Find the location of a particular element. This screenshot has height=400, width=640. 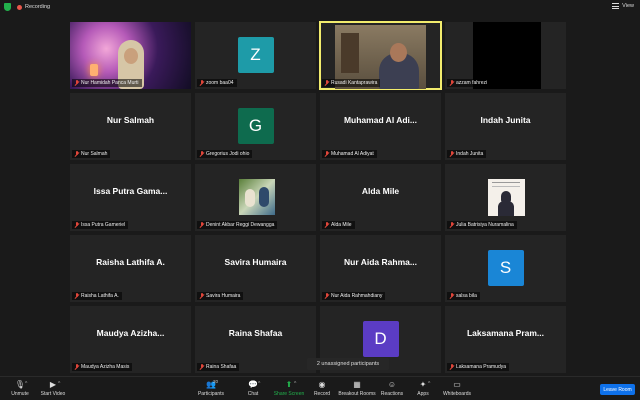

participant-tile: Issa Putra Gama... Issa Putra Gameriel is located at coordinates (130, 197).